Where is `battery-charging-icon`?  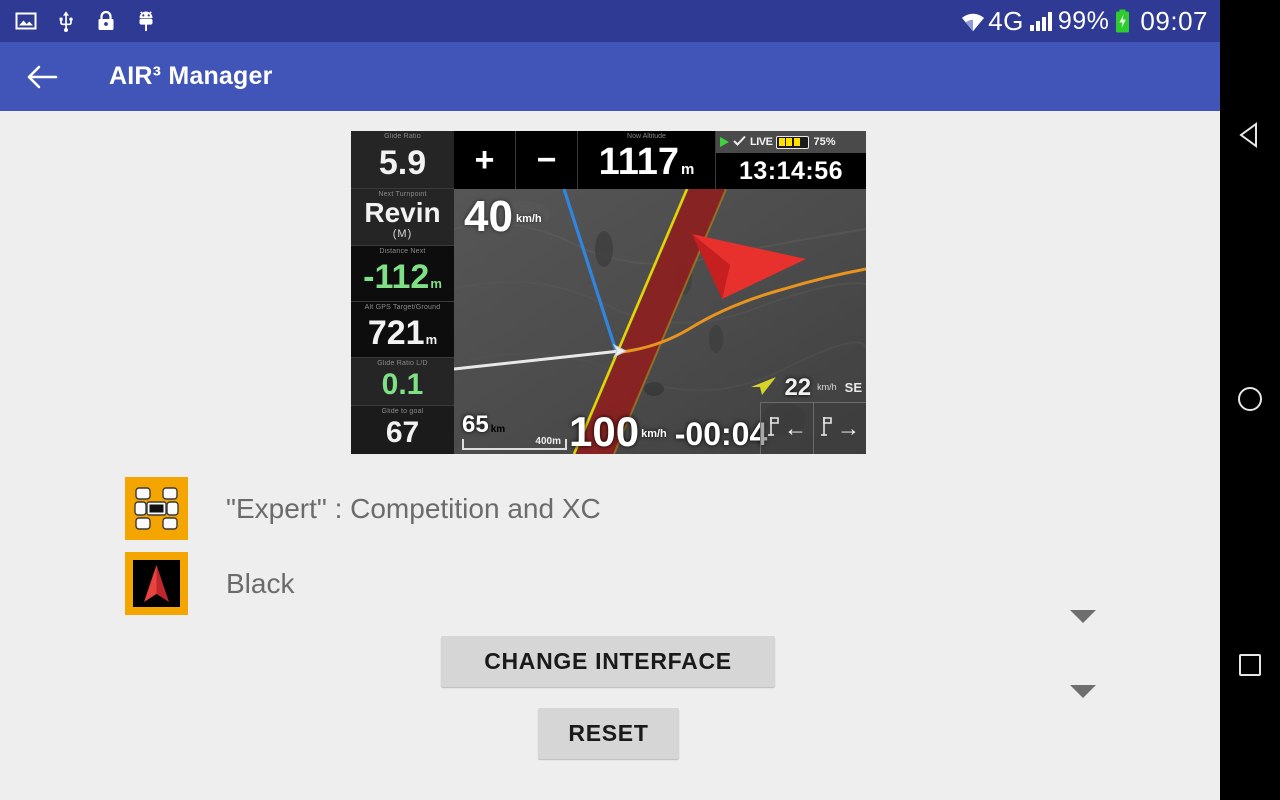 battery-charging-icon is located at coordinates (1122, 21).